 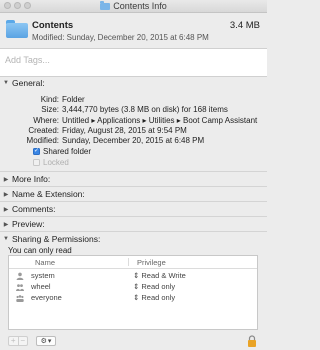 I want to click on shared-folder-label: Shared folder, so click(x=67, y=151).